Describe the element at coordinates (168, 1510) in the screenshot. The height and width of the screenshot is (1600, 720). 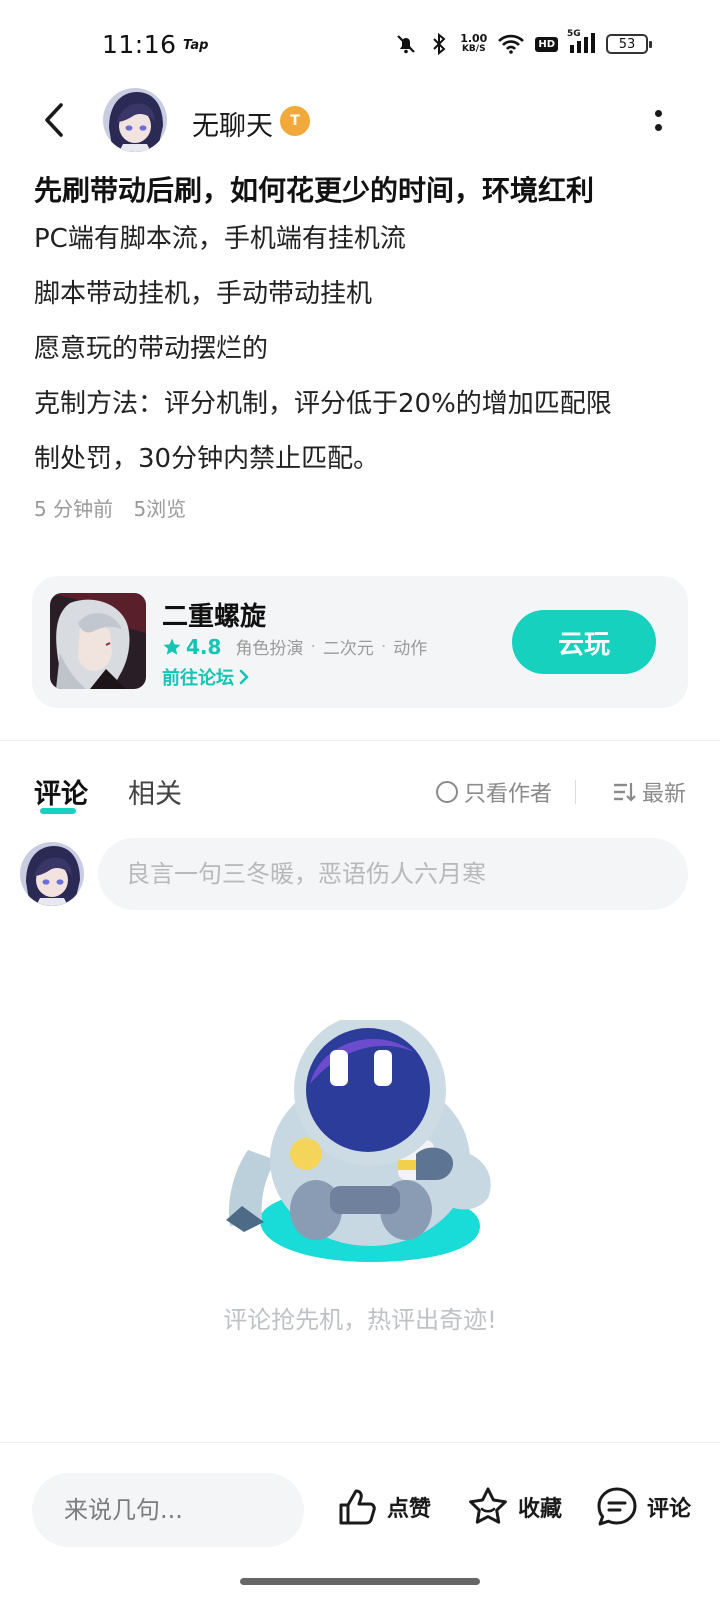
I see `quick-comment-input` at that location.